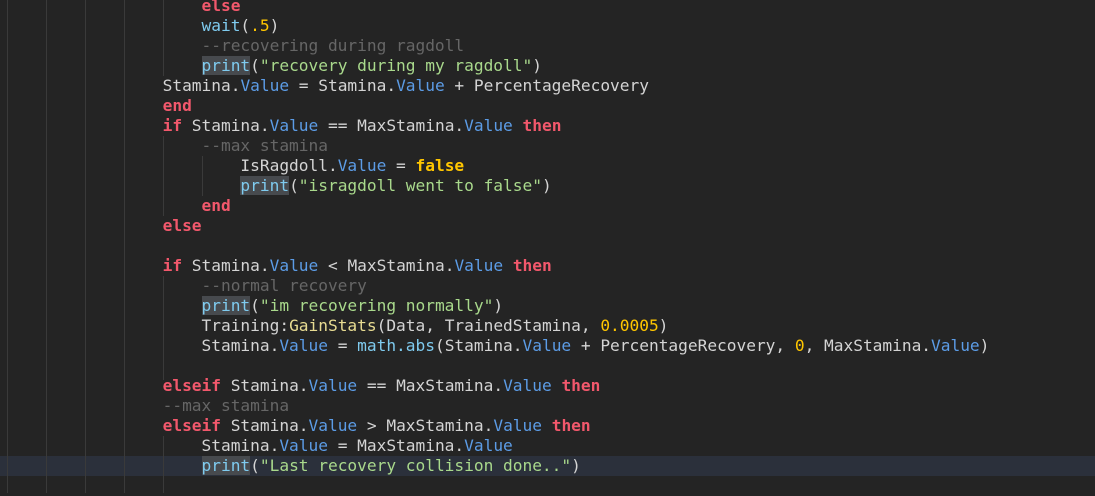 Image resolution: width=1095 pixels, height=496 pixels. What do you see at coordinates (629, 325) in the screenshot?
I see `token-num: 0.0005` at bounding box center [629, 325].